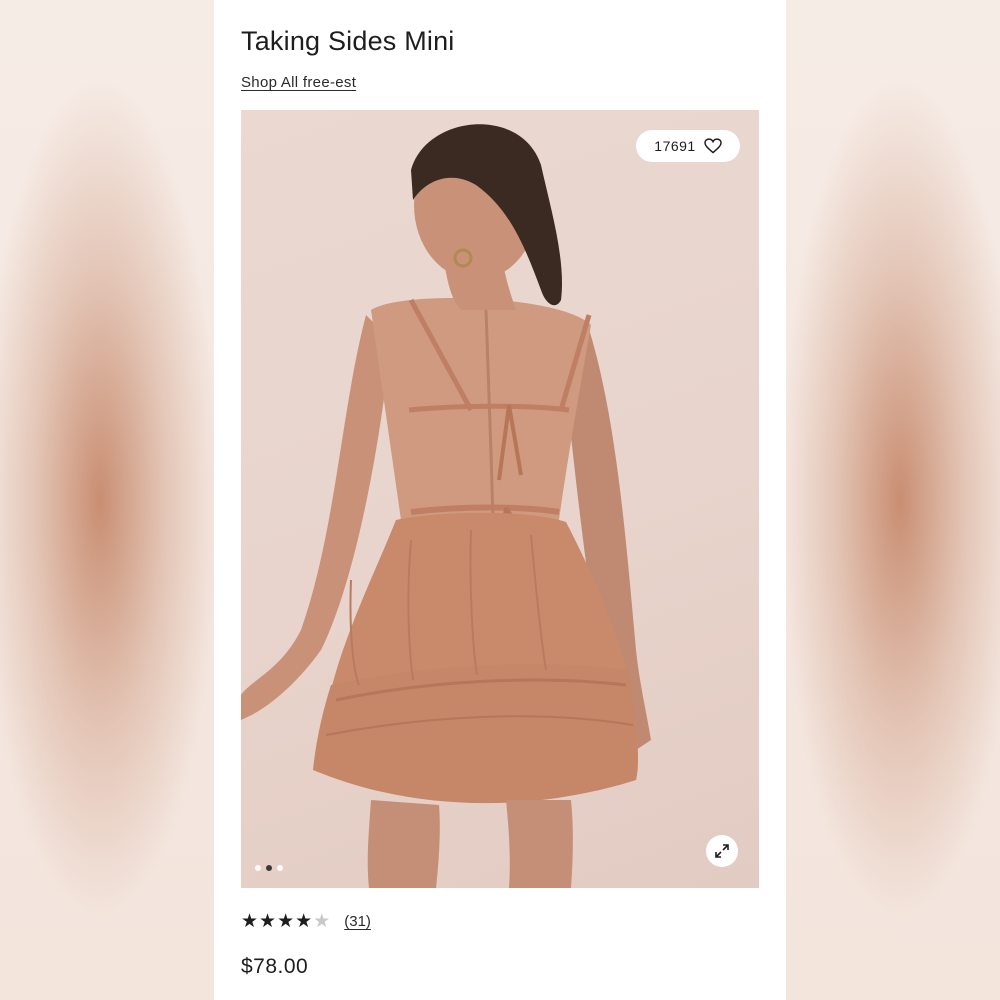 The width and height of the screenshot is (1000, 1000). What do you see at coordinates (675, 146) in the screenshot?
I see `favorites-count: 17691` at bounding box center [675, 146].